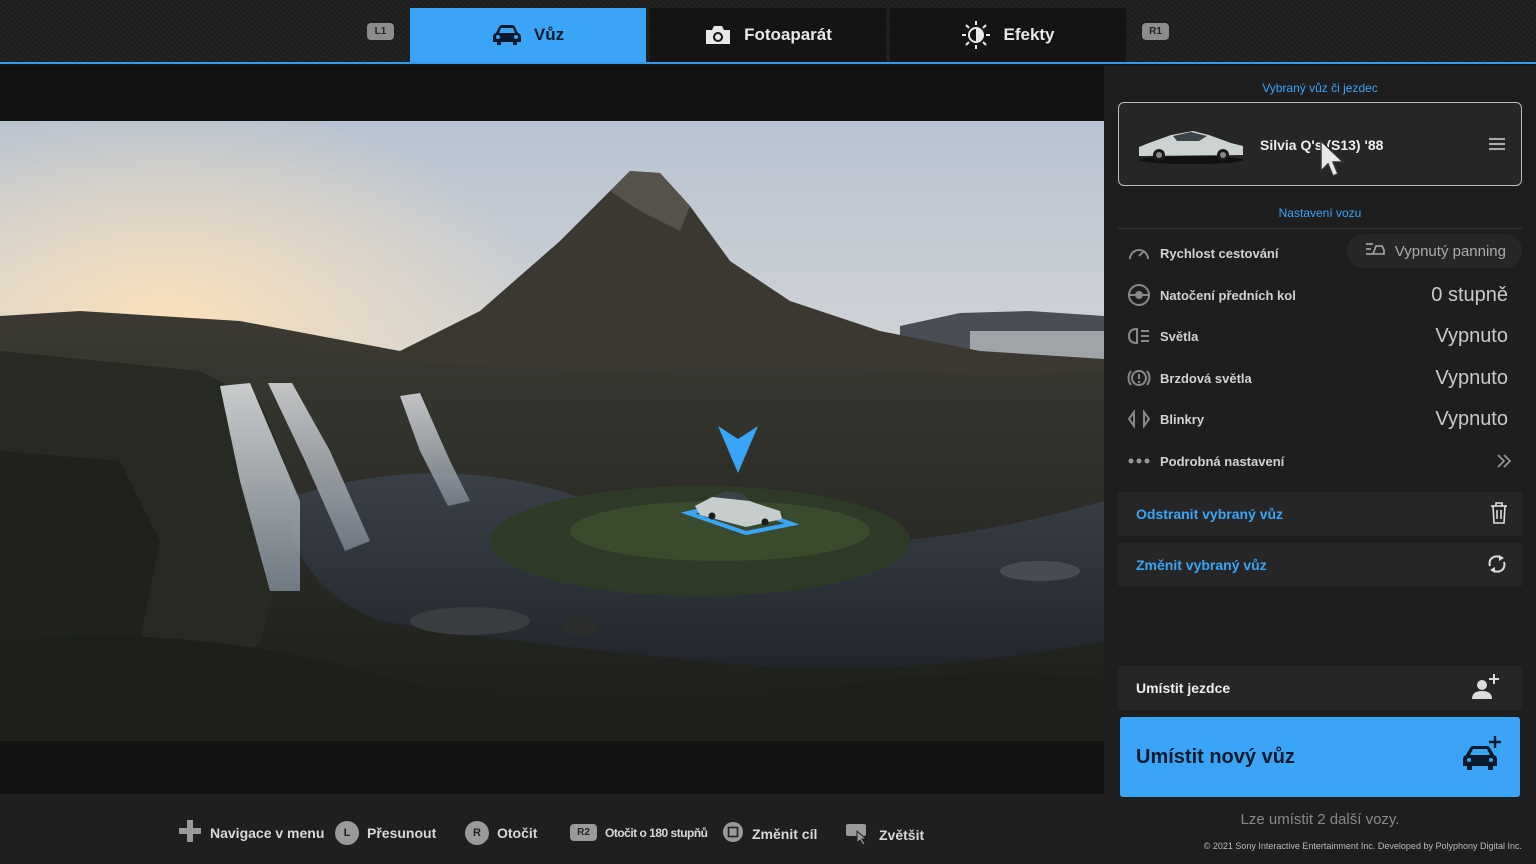 This screenshot has height=864, width=1536. What do you see at coordinates (1482, 757) in the screenshot?
I see `add-car-icon` at bounding box center [1482, 757].